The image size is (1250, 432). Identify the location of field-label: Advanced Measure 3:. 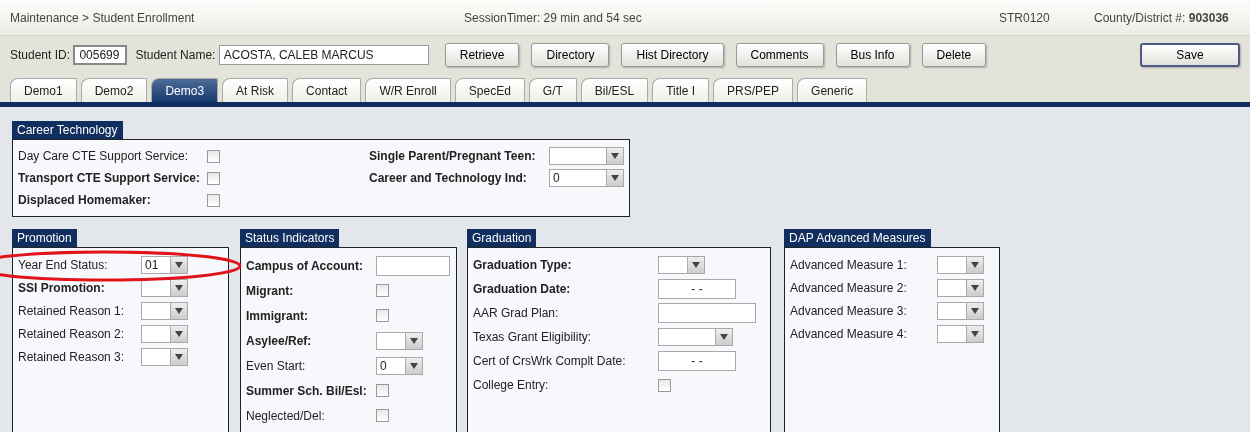
(849, 310).